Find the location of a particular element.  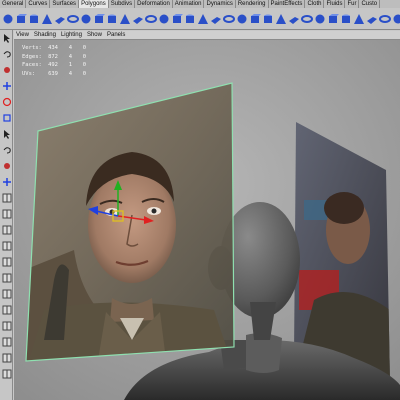

cut-faces-icon is located at coordinates (307, 19).